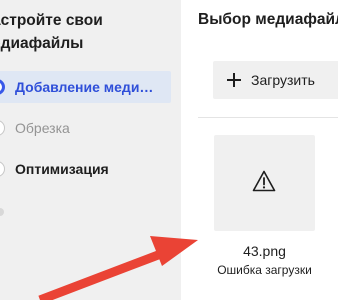 The width and height of the screenshot is (338, 300). I want to click on upload-button-label: Загрузить, so click(283, 80).